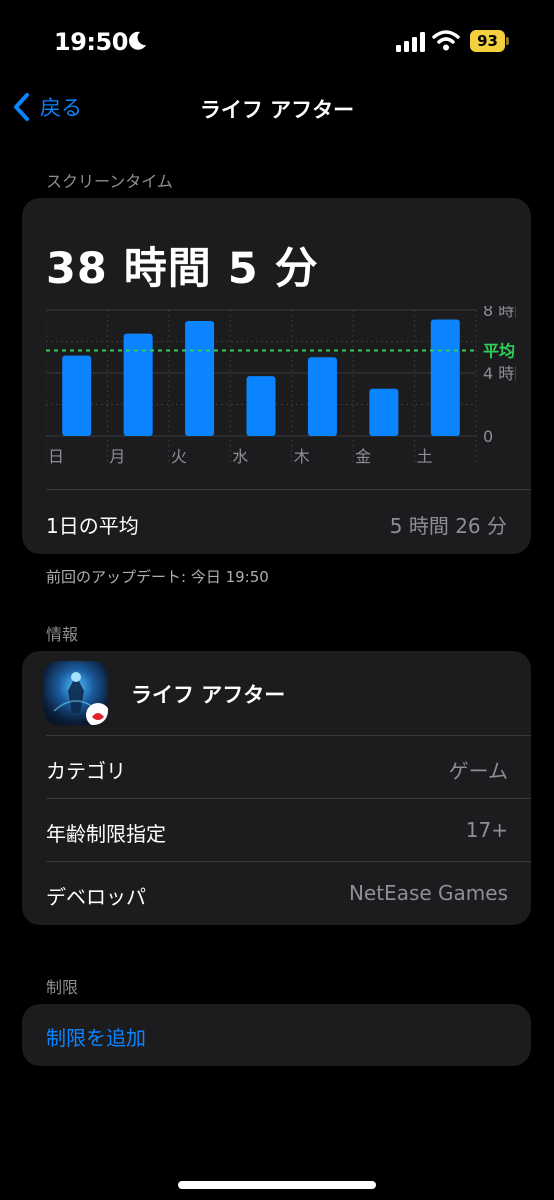 Image resolution: width=554 pixels, height=1200 pixels. Describe the element at coordinates (92, 526) in the screenshot. I see `daily-average-label: 1日の平均` at that location.